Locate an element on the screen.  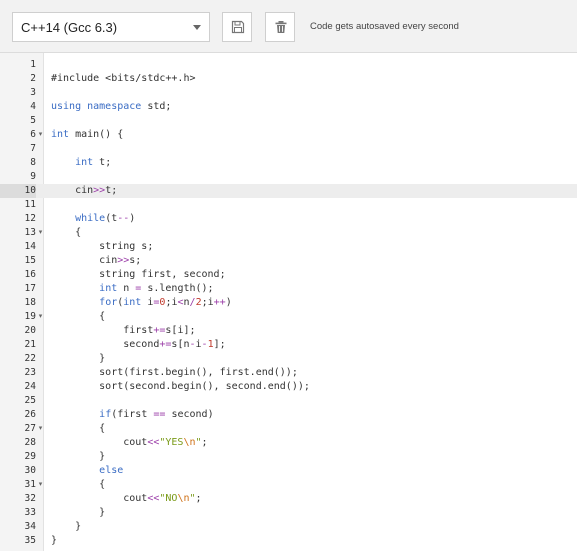
code-line: 33 } is located at coordinates (288, 513).